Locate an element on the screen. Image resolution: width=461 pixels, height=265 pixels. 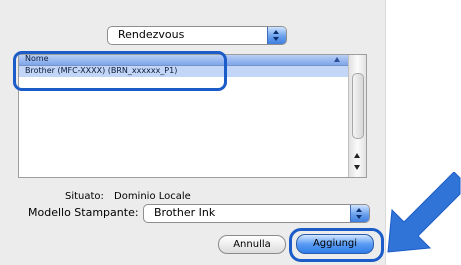
service-popup-value: Rendezvous is located at coordinates (151, 34).